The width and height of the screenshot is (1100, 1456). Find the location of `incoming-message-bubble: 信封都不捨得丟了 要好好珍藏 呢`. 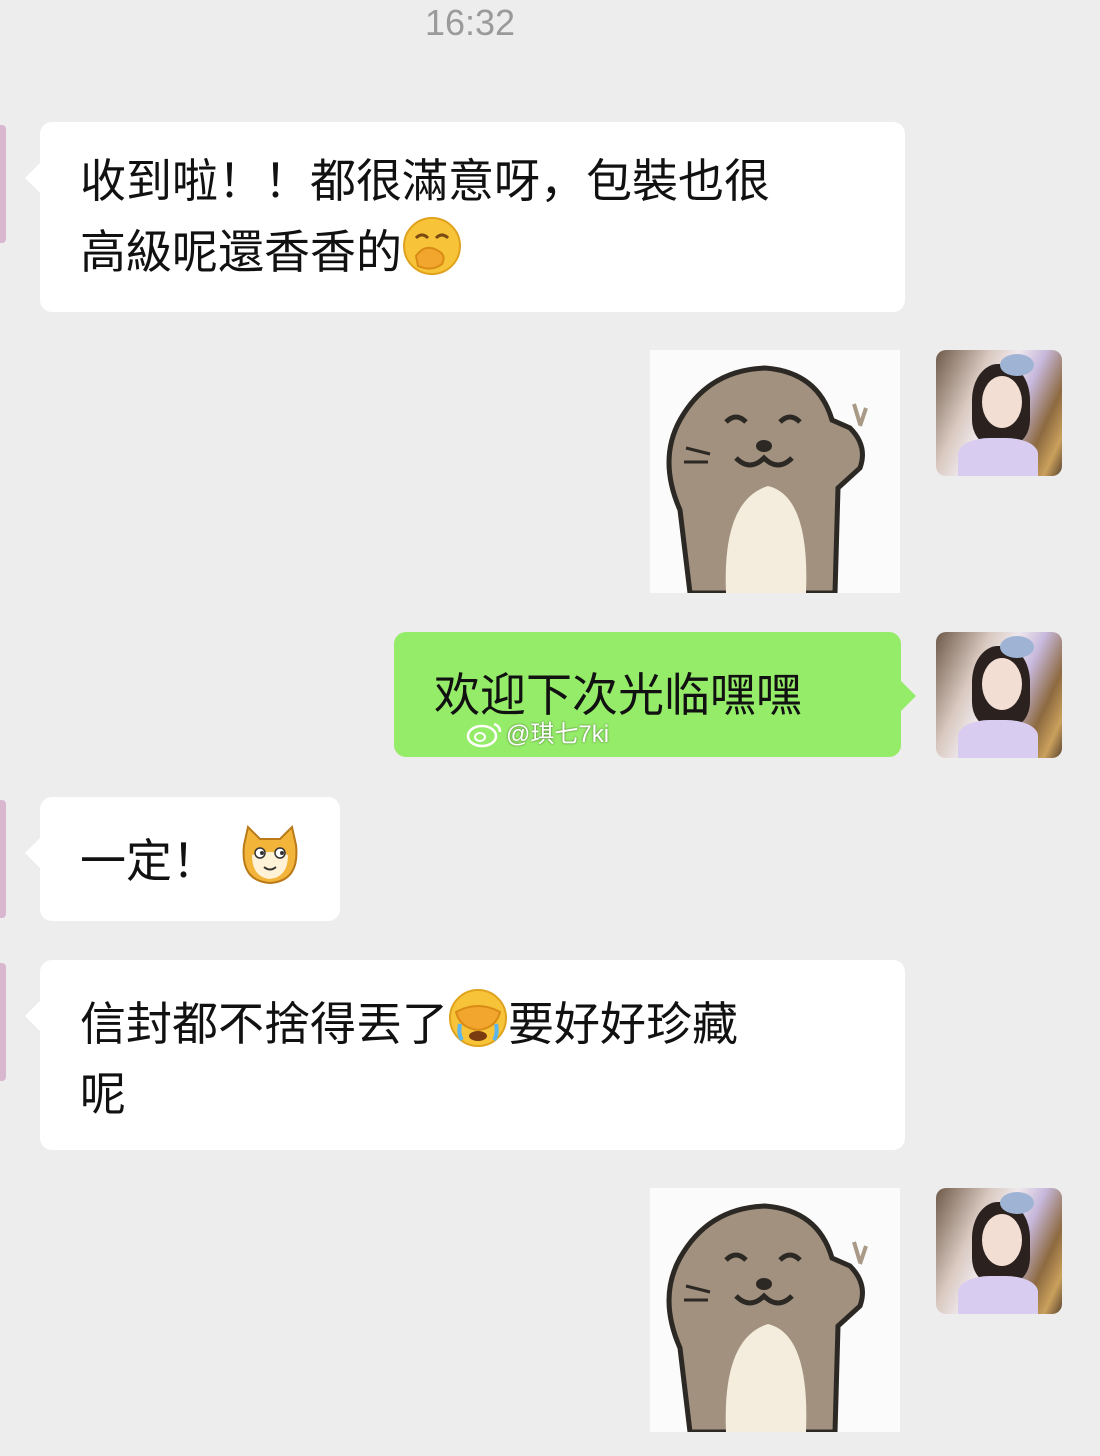

incoming-message-bubble: 信封都不捨得丟了 要好好珍藏 呢 is located at coordinates (465, 1055).